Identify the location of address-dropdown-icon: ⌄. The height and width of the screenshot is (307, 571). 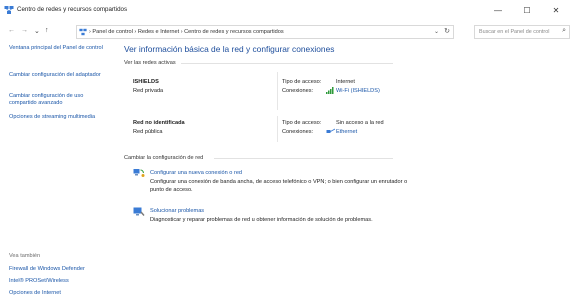
(436, 31).